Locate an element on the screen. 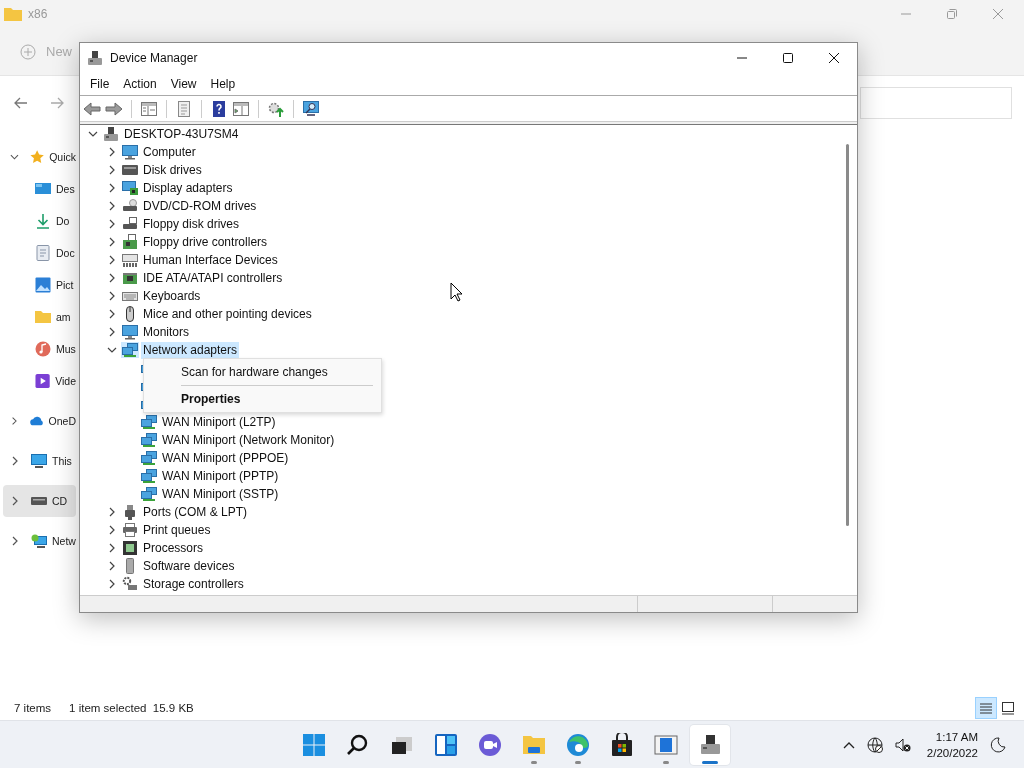 The height and width of the screenshot is (768, 1024). sidebar-item: This is located at coordinates (39, 461).